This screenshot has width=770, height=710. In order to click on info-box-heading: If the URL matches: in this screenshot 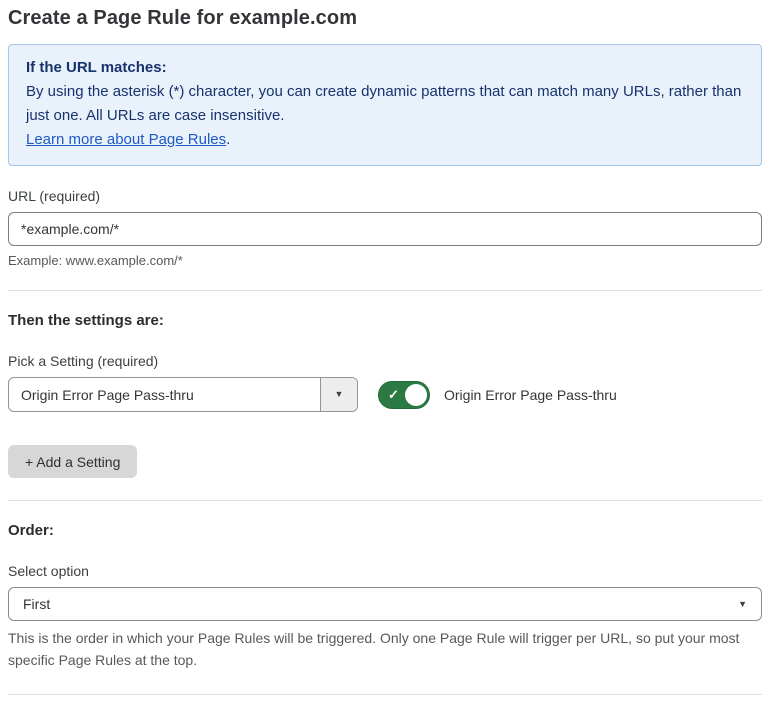, I will do `click(96, 67)`.